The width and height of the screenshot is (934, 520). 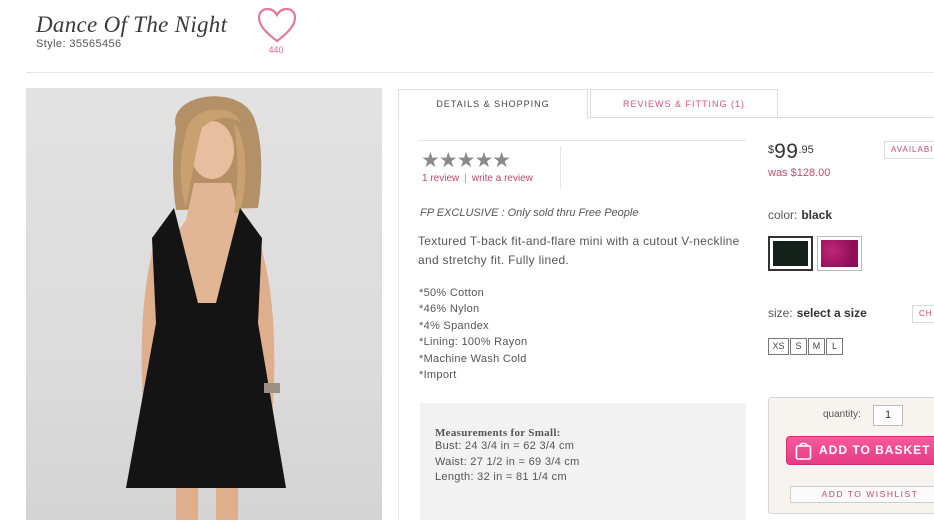 What do you see at coordinates (799, 173) in the screenshot?
I see `was-price: was $128.00` at bounding box center [799, 173].